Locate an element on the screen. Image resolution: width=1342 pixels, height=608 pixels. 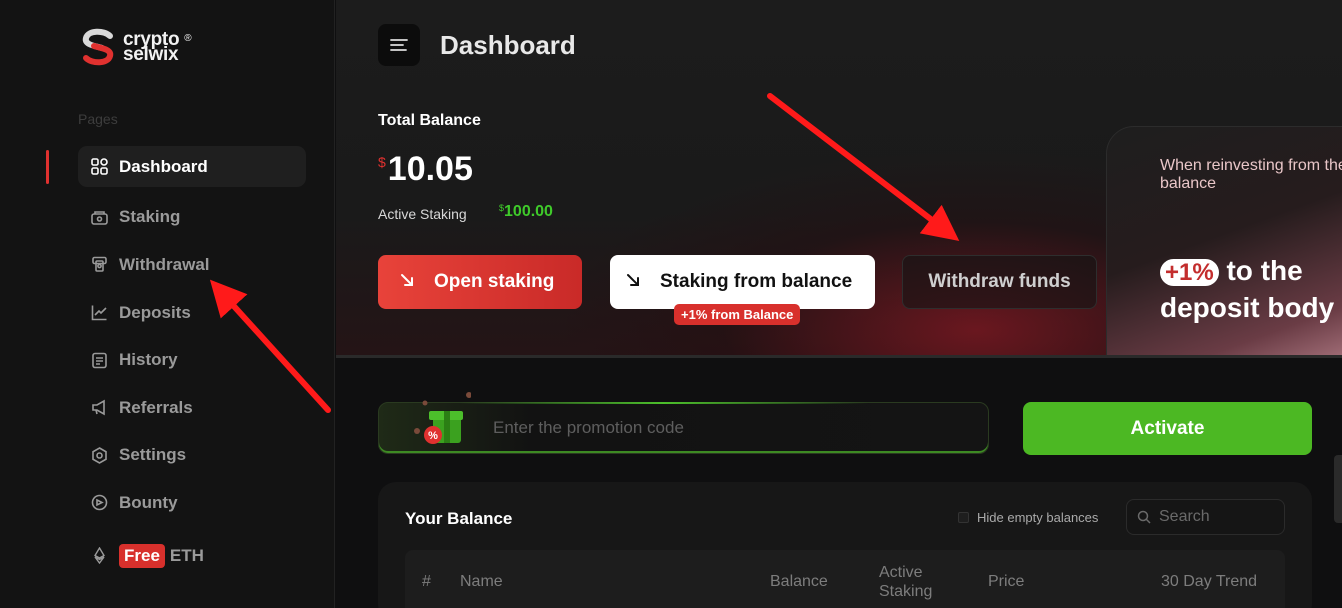
hide-empty-toggle: Hide empty balances is located at coordinates (1028, 517).